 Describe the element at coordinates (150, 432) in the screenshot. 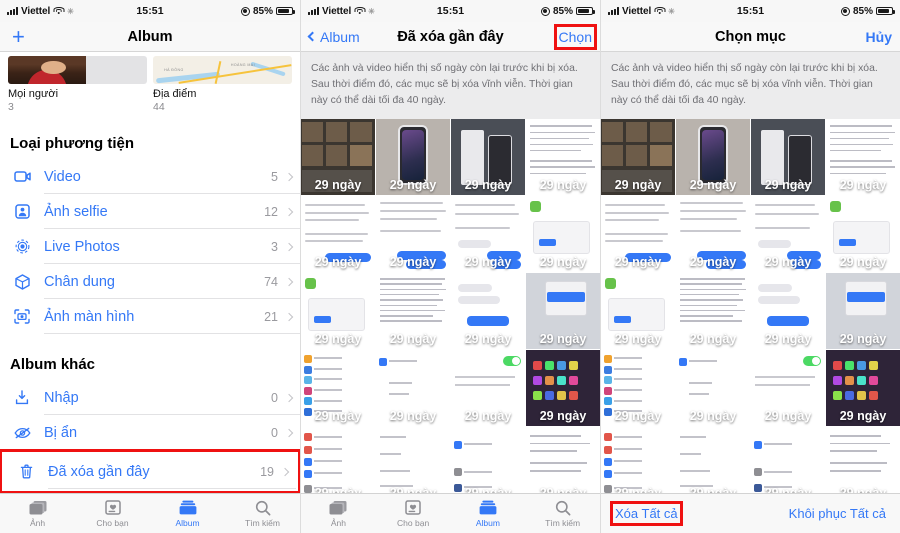

I see `sidebar-item-hidden: Bị ẩn 0` at that location.